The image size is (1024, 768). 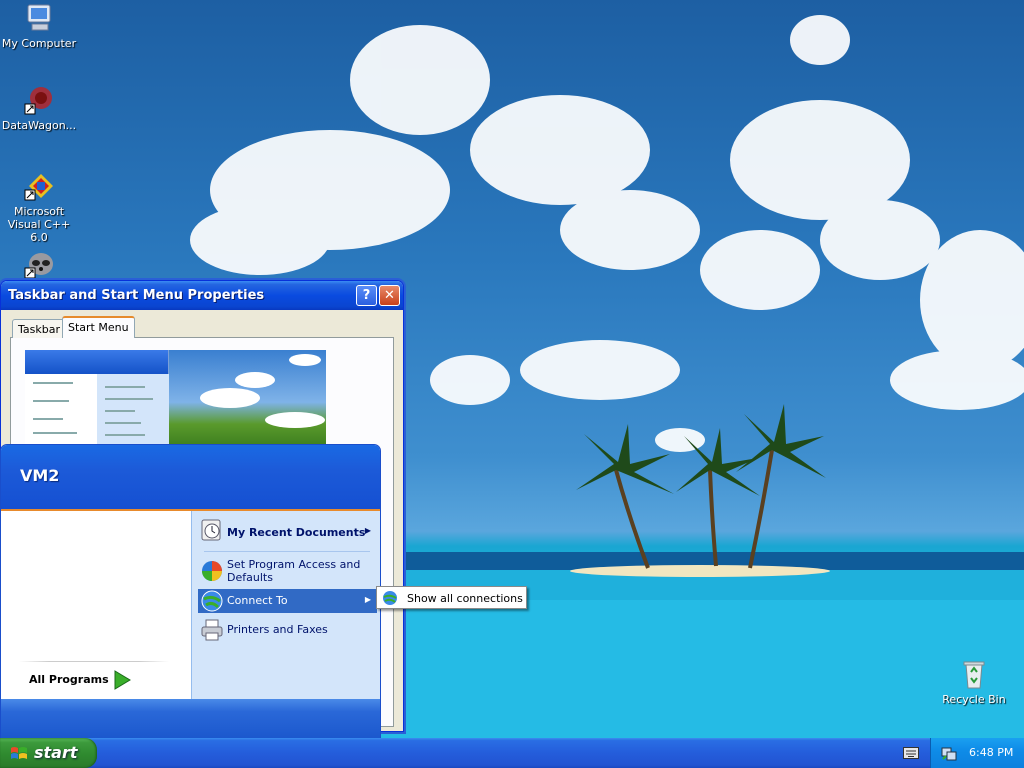 I want to click on submenu-item-show-all-connections: Show all connections, so click(x=451, y=597).